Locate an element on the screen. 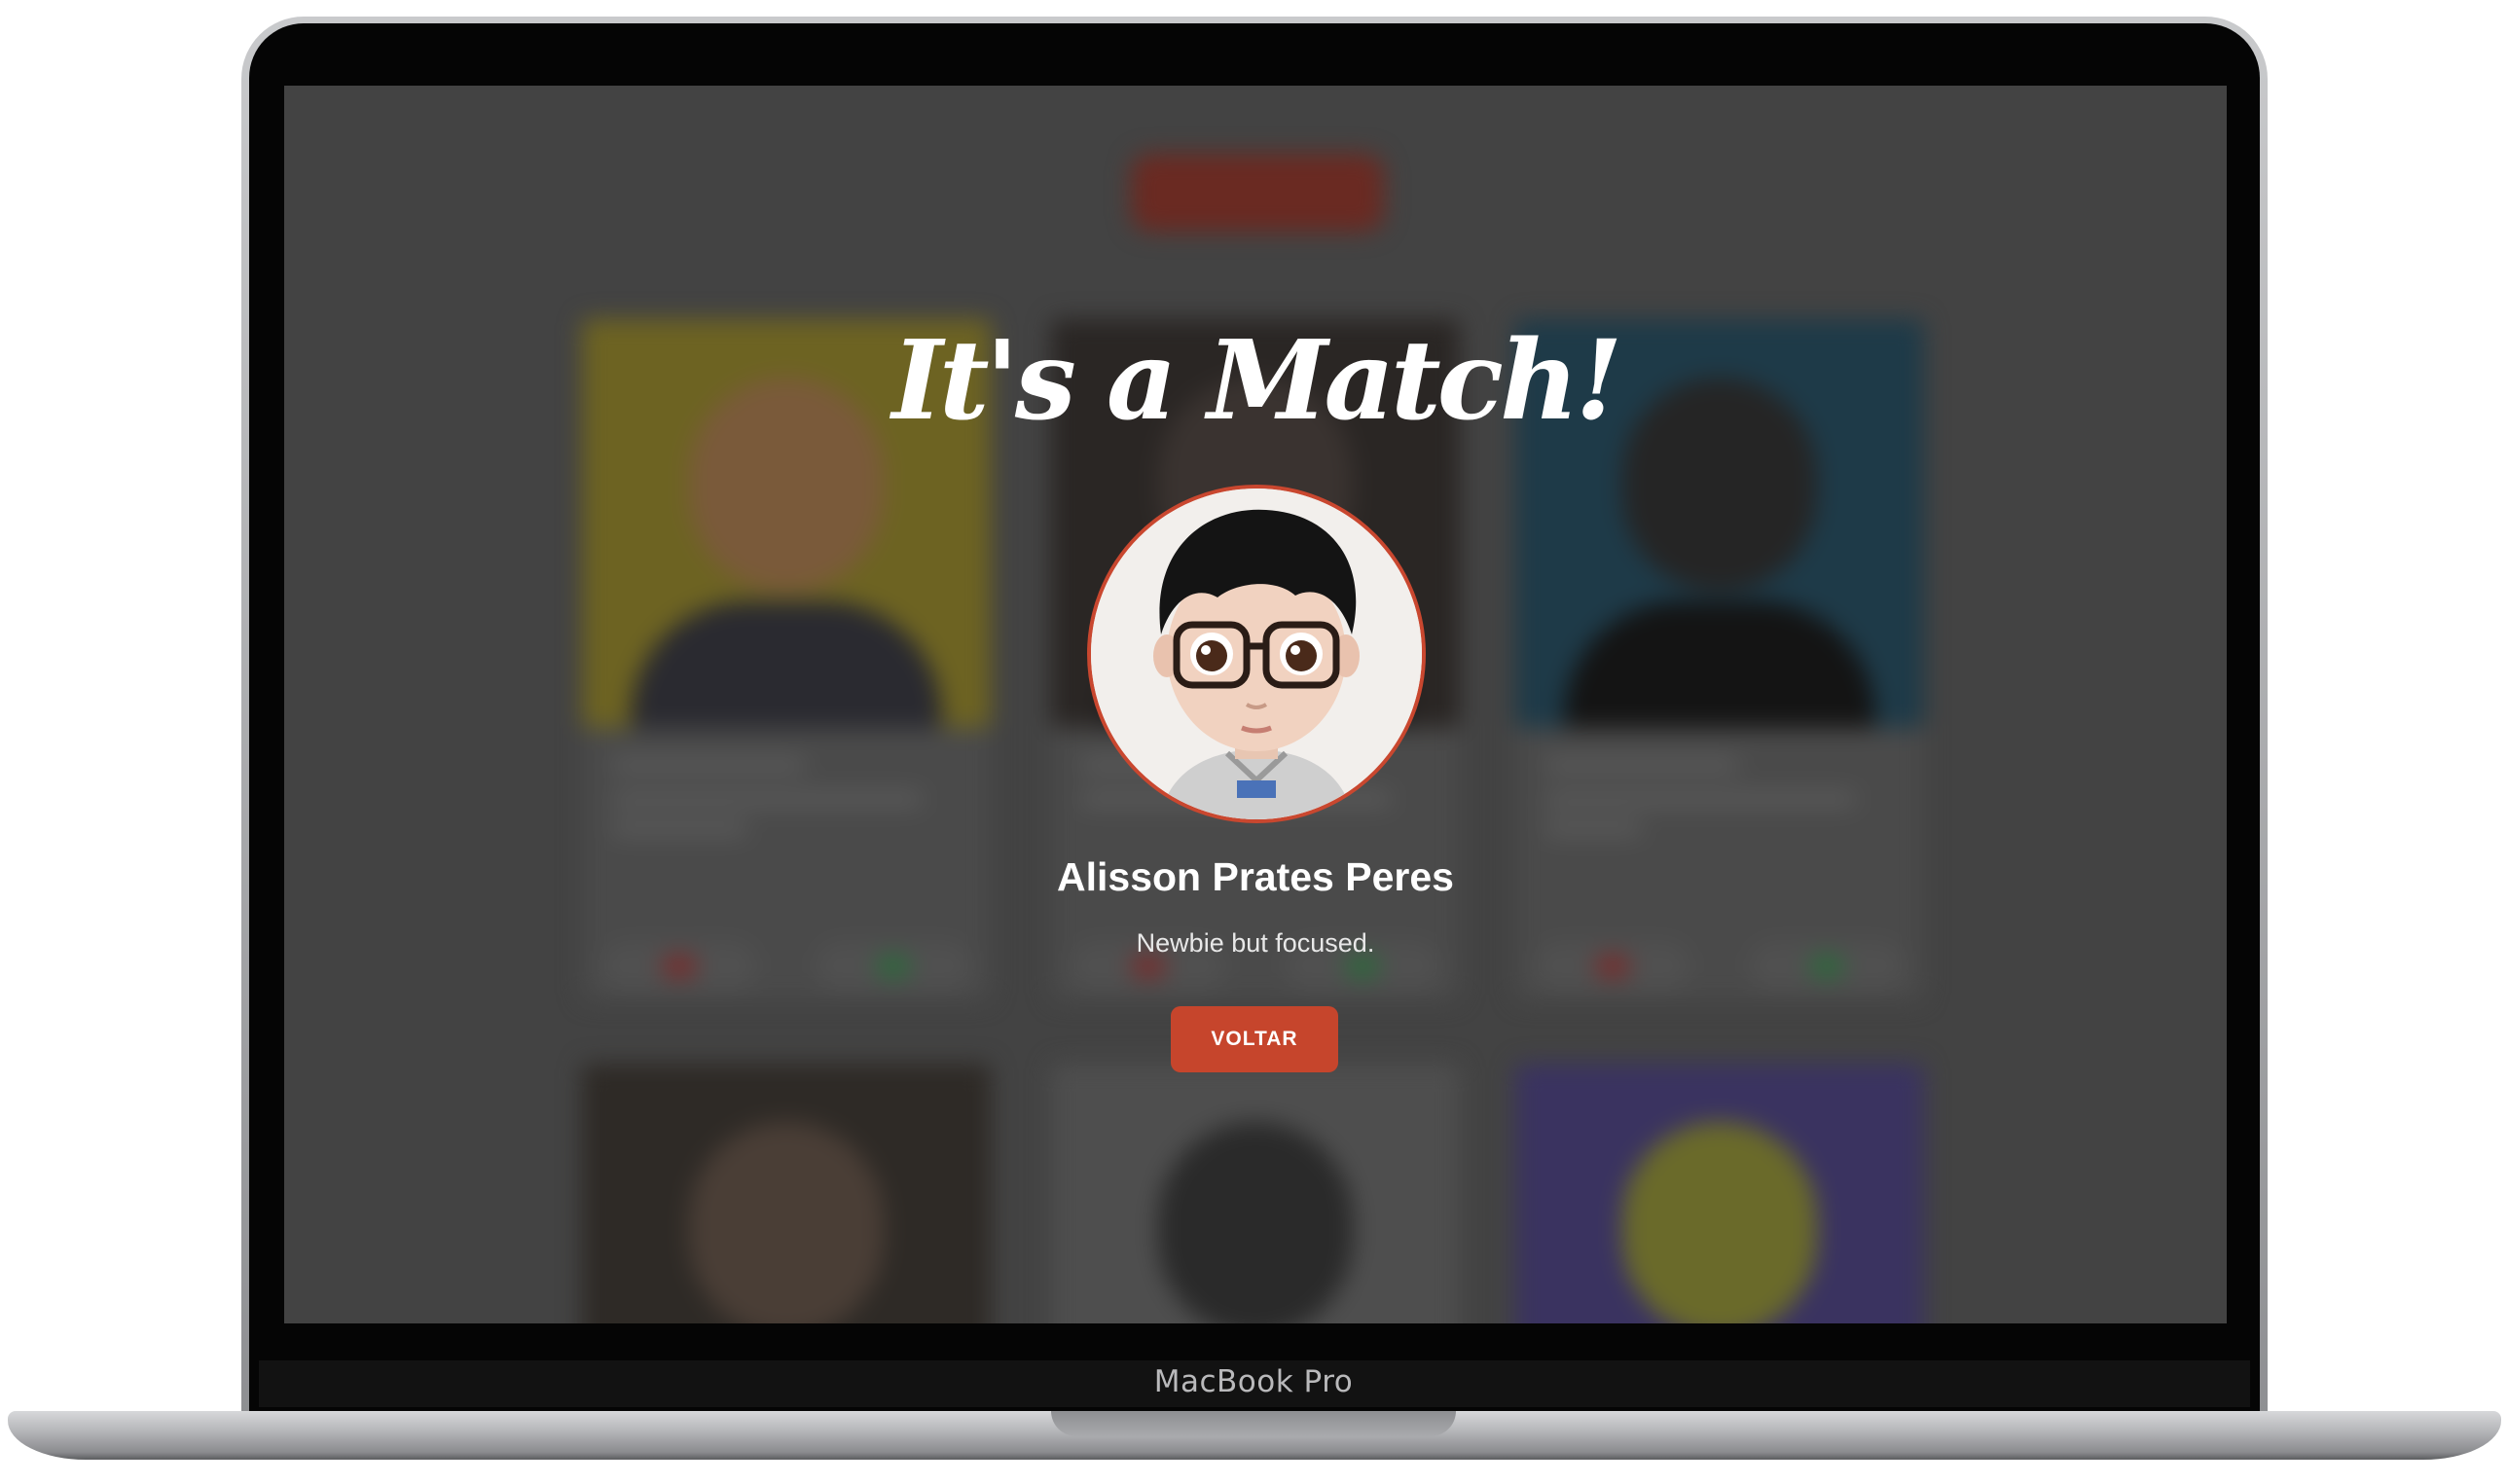 The image size is (2507, 1484). device-label: MacBook Pro is located at coordinates (1253, 1382).